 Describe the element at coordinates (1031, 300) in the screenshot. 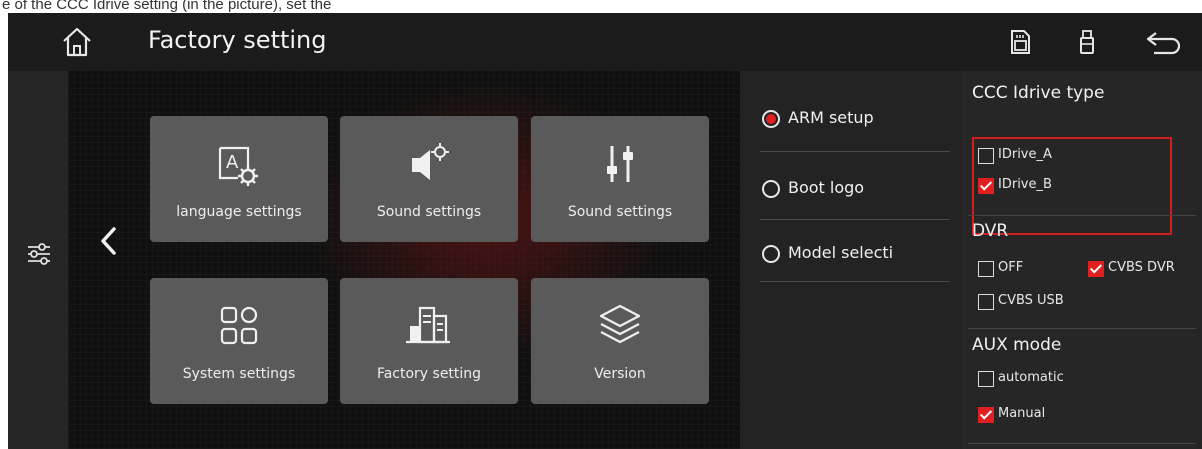

I see `checkbox-label: CVBS USB` at that location.